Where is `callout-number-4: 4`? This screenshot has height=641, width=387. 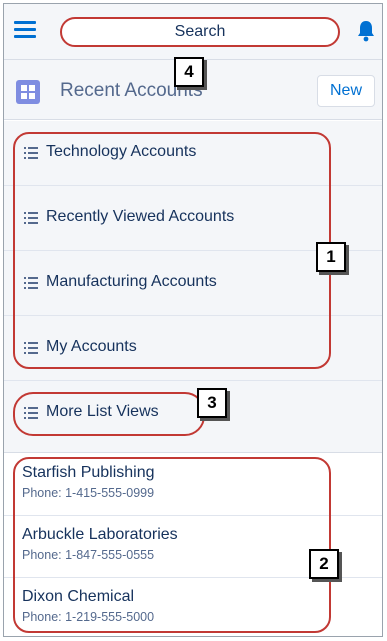
callout-number-4: 4 is located at coordinates (189, 72).